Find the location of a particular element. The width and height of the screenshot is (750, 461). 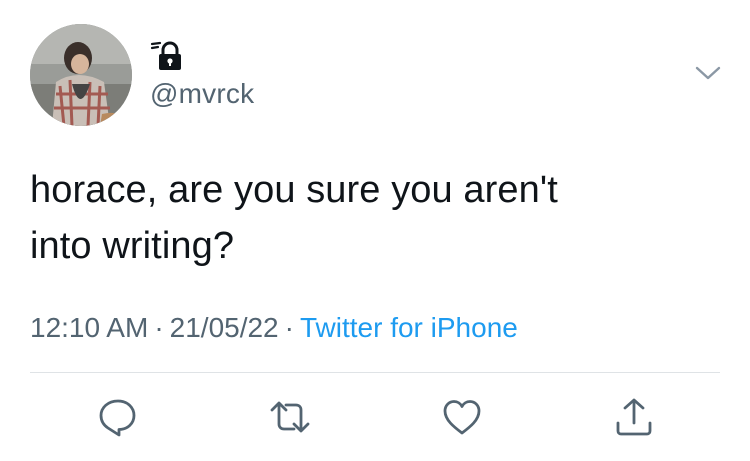

tweet-meta: 12:10 AM · 21/05/22 · Twitter for iPhone is located at coordinates (274, 328).